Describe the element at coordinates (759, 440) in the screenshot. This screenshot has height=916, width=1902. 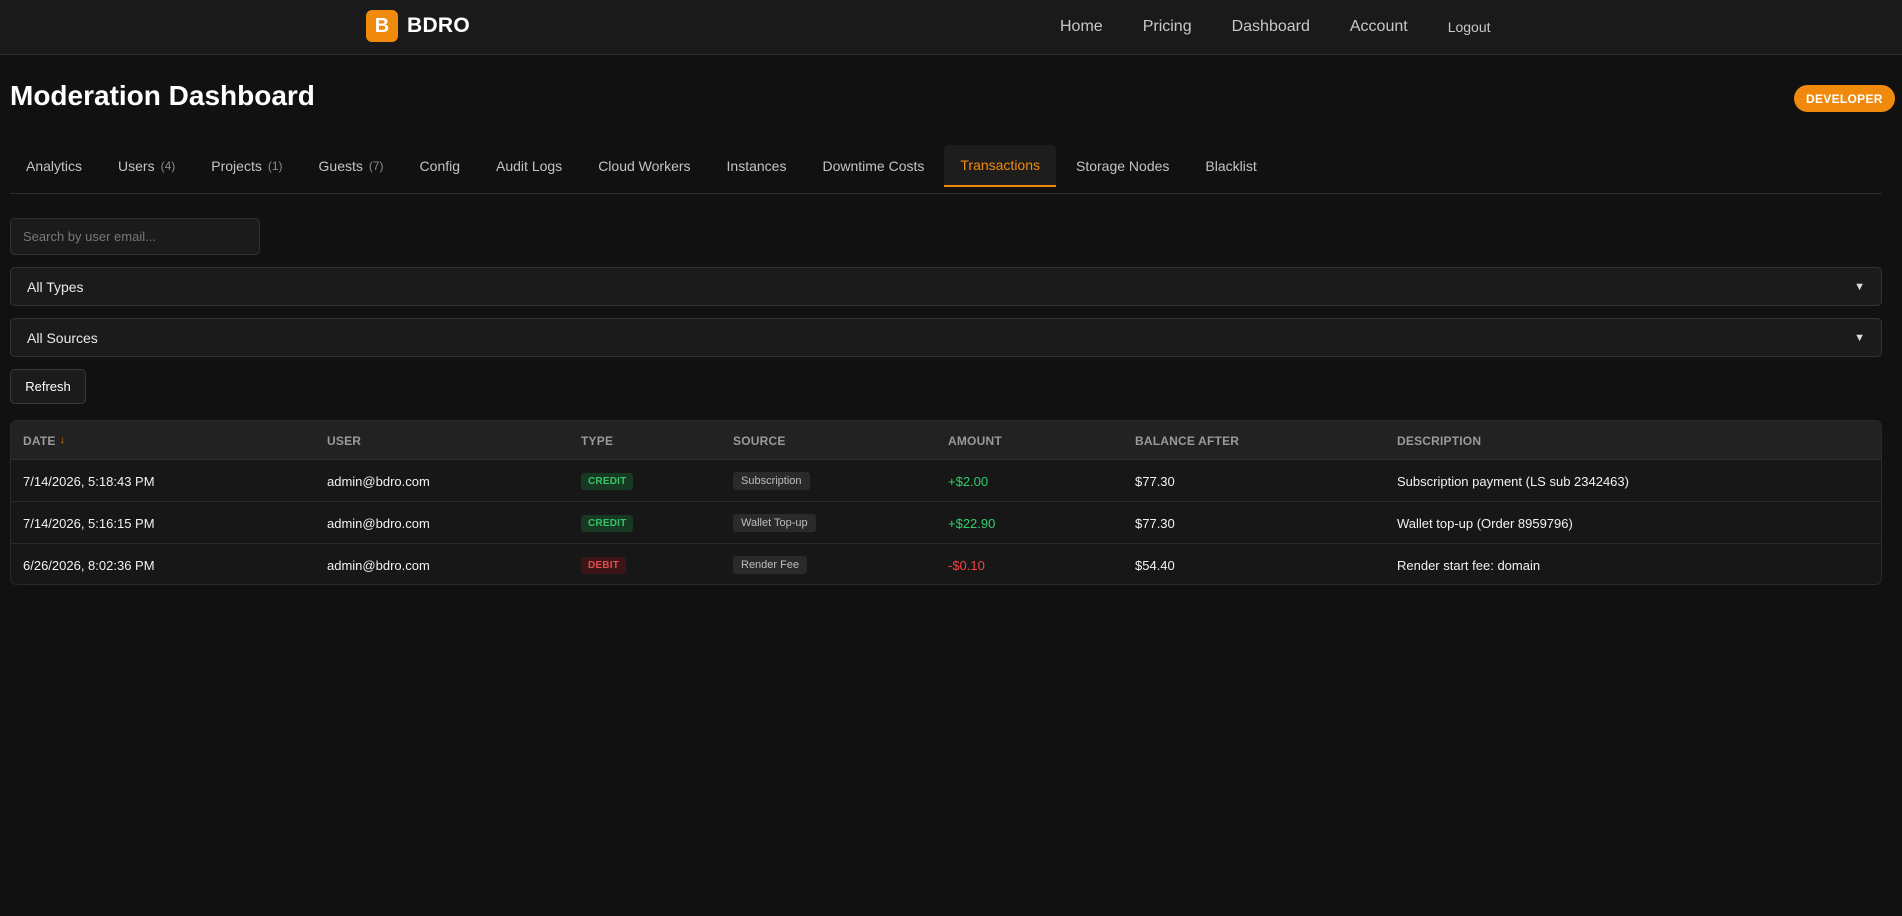
I see `column-header-source: SOURCE` at that location.